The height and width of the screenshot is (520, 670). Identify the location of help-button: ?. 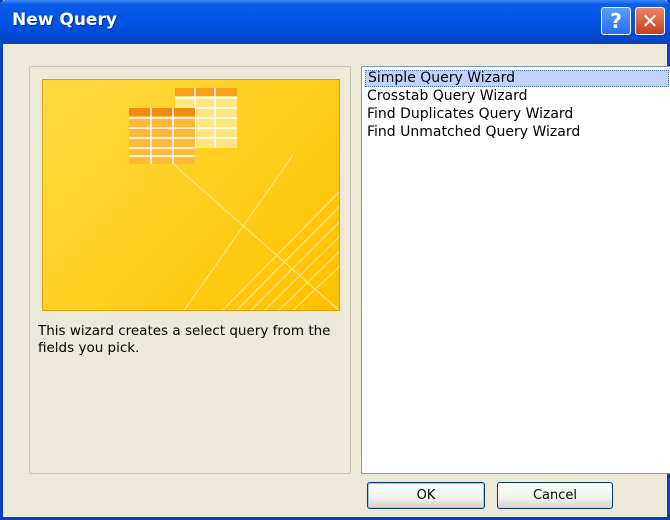
(616, 21).